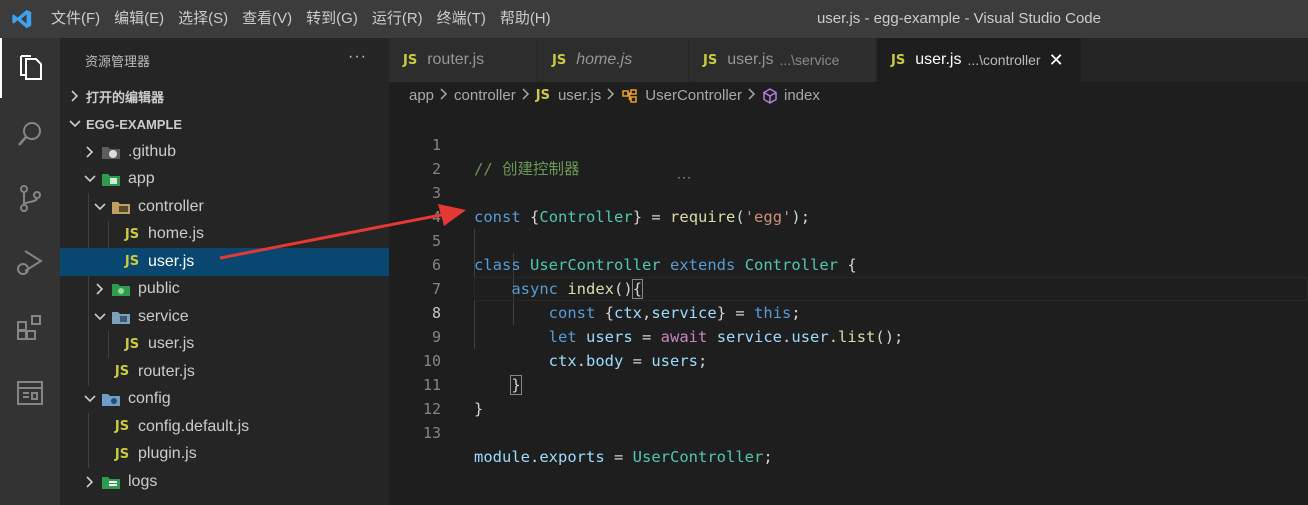  I want to click on tree-item-app: app, so click(224, 180).